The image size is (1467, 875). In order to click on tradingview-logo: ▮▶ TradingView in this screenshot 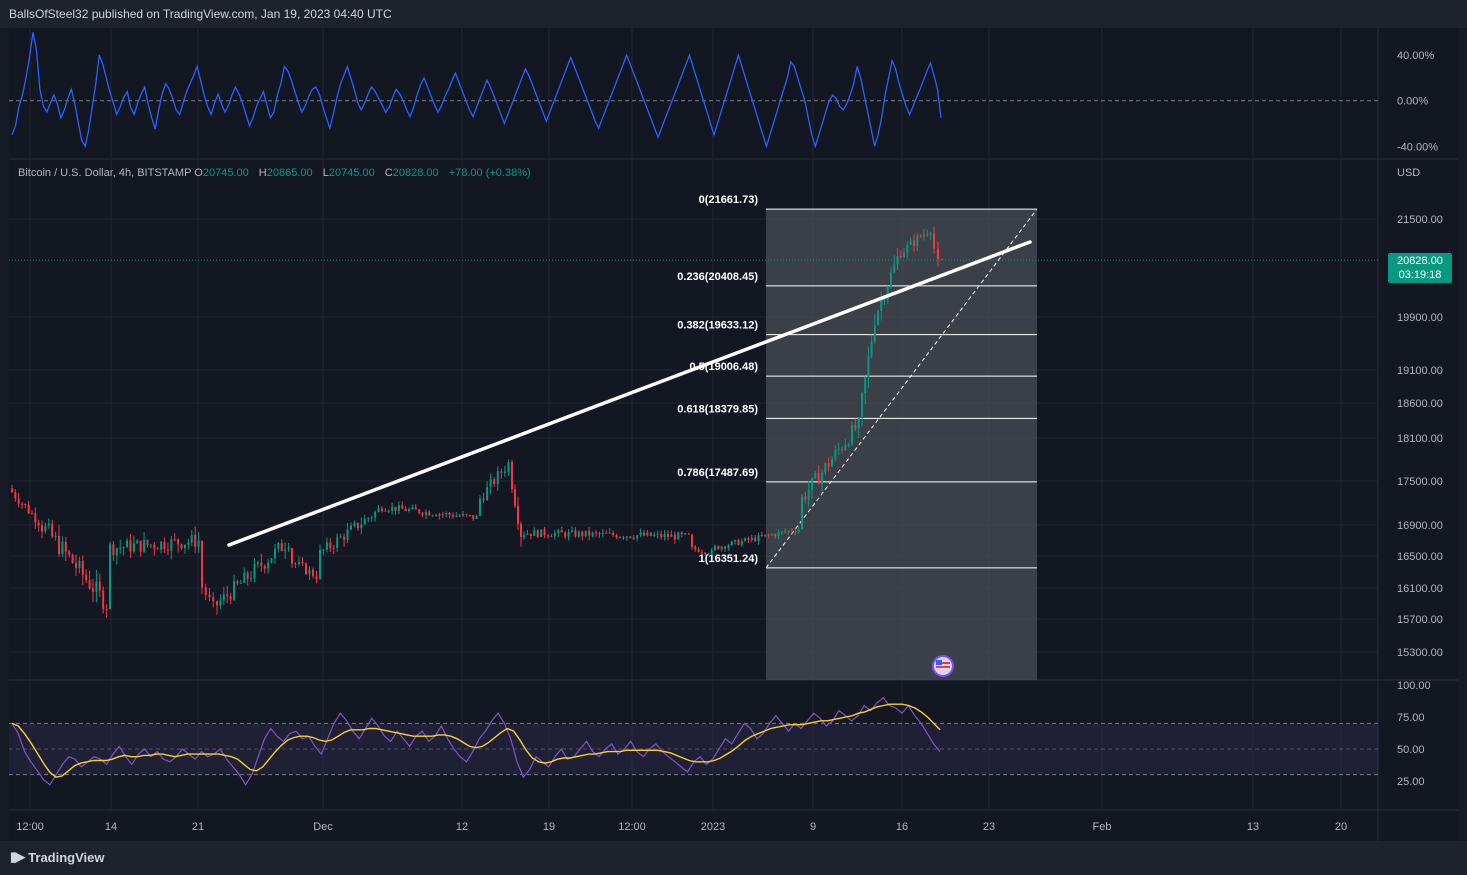, I will do `click(57, 857)`.